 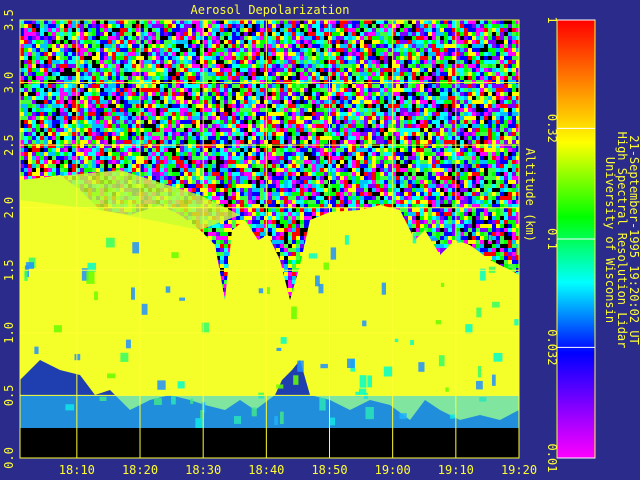 I want to click on x-tick-label: 18:40, so click(x=266, y=470).